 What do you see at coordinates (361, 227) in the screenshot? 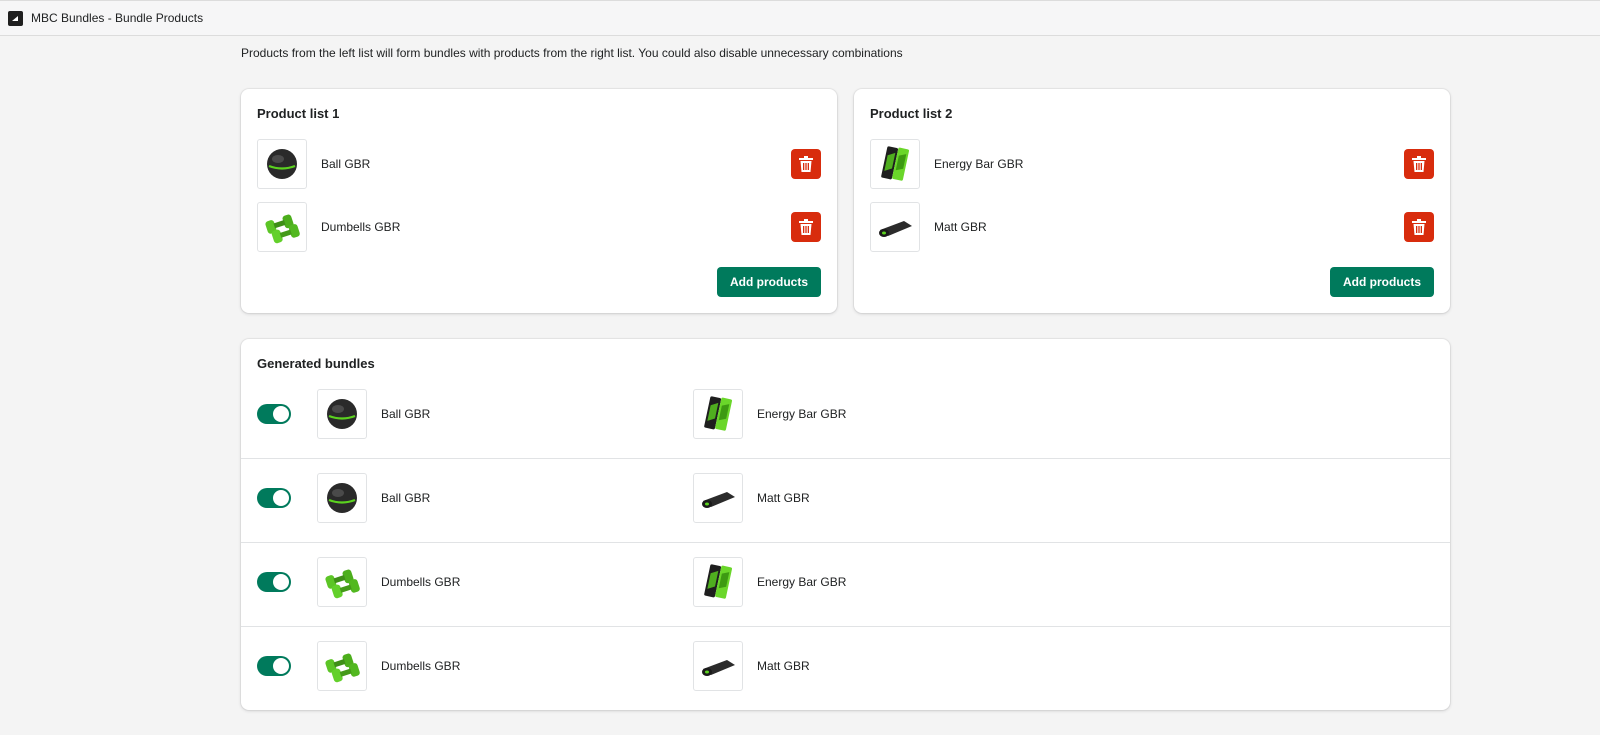
I see `product-name: Dumbells GBR` at bounding box center [361, 227].